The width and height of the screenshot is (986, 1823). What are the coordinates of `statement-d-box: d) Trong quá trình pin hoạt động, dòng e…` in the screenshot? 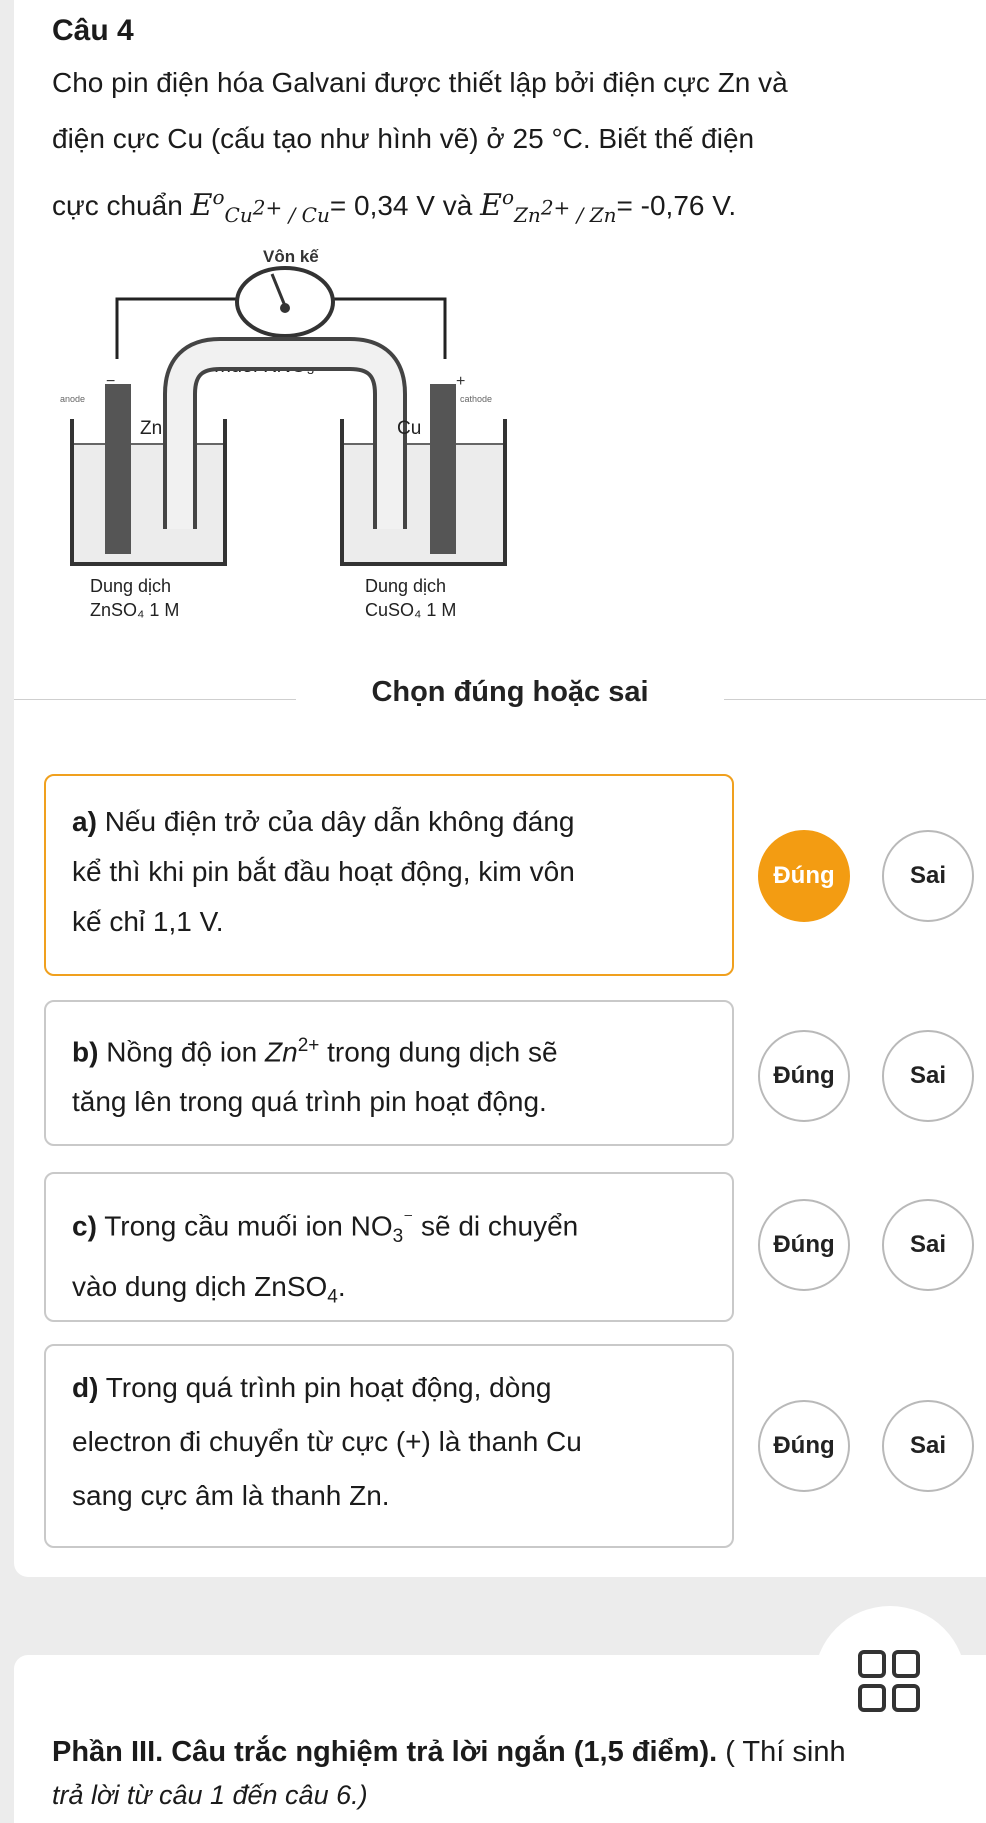 It's located at (389, 1446).